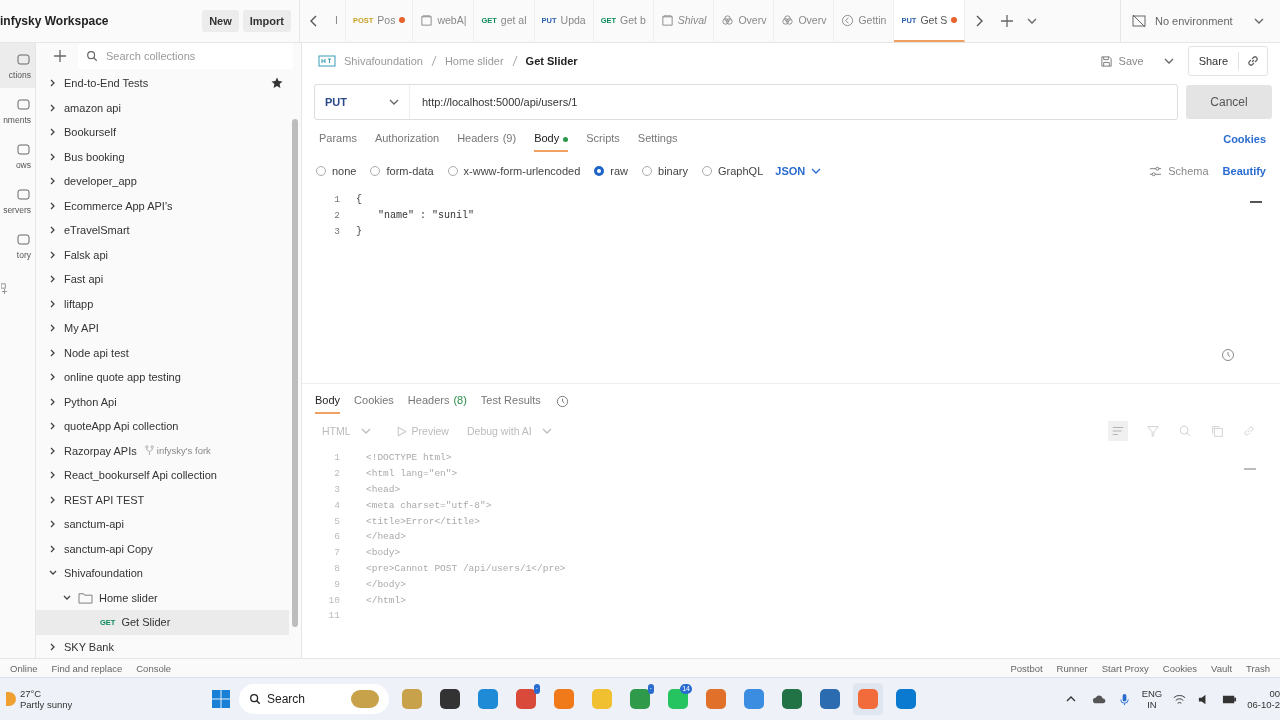 The height and width of the screenshot is (720, 1280). What do you see at coordinates (277, 83) in the screenshot?
I see `star-icon` at bounding box center [277, 83].